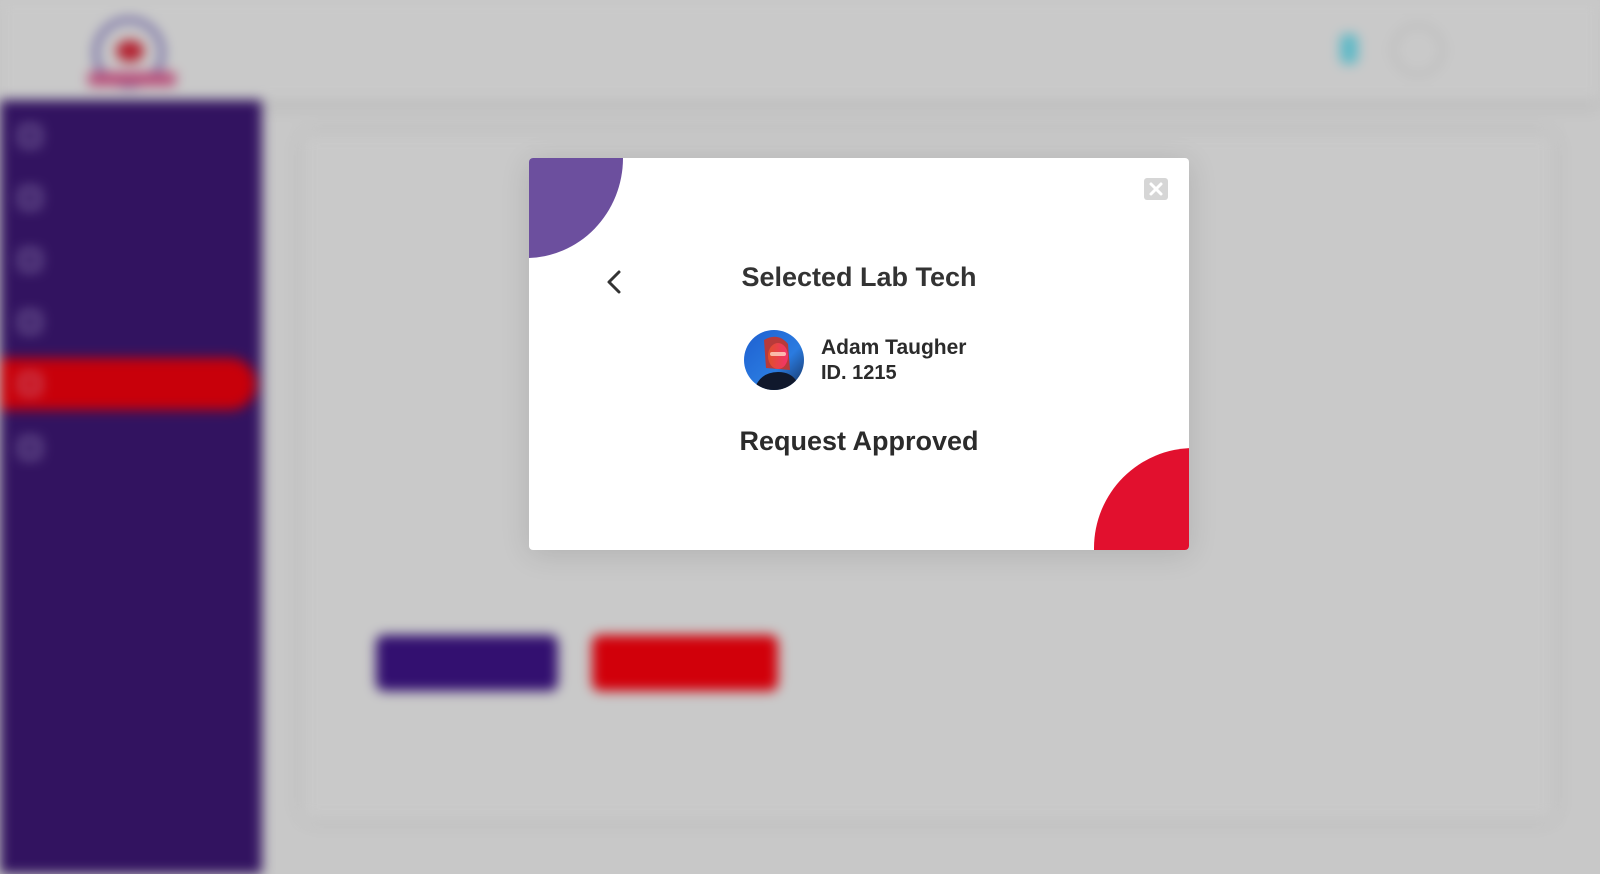 The height and width of the screenshot is (874, 1600). I want to click on reject-button, so click(685, 663).